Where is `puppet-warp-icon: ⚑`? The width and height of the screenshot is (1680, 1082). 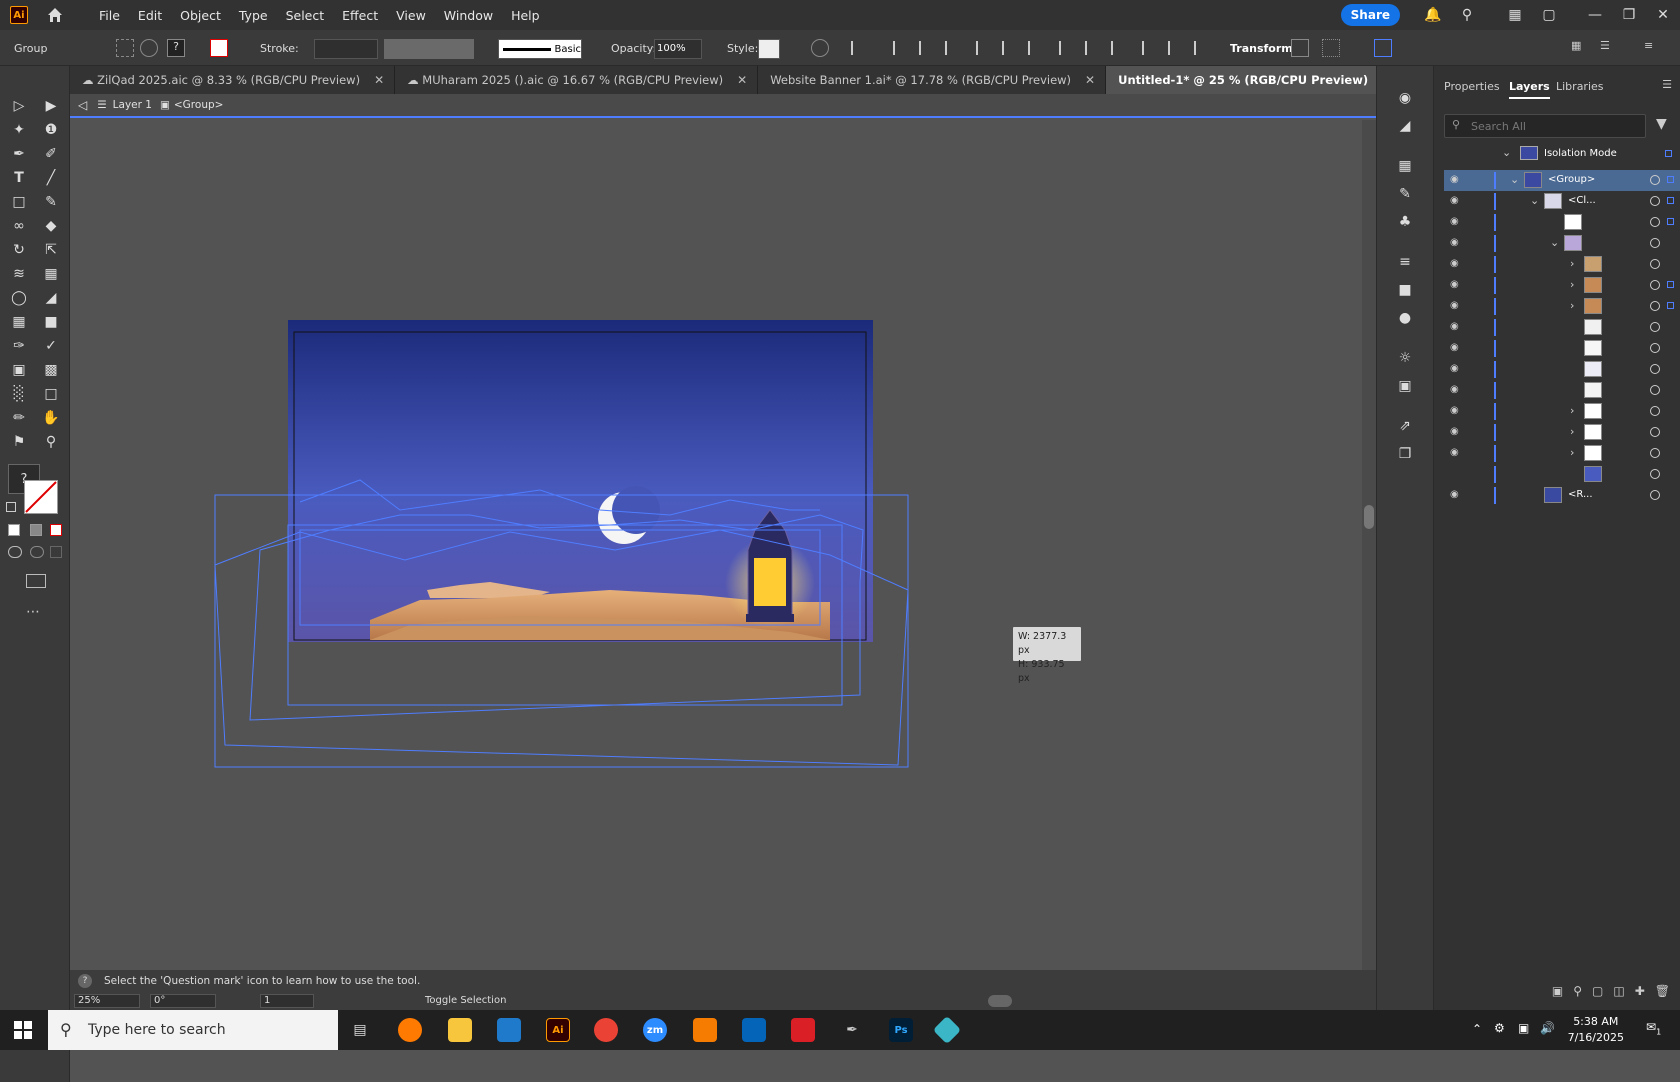 puppet-warp-icon: ⚑ is located at coordinates (19, 442).